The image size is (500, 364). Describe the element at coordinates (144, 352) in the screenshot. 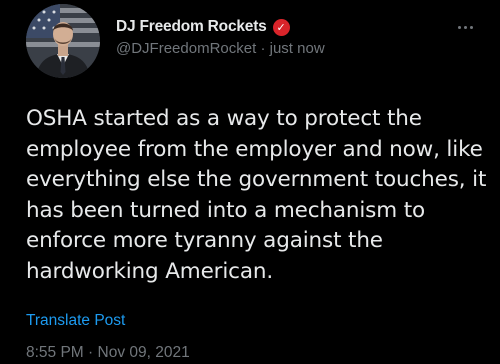

I see `timestamp-date: Nov 09, 2021` at that location.